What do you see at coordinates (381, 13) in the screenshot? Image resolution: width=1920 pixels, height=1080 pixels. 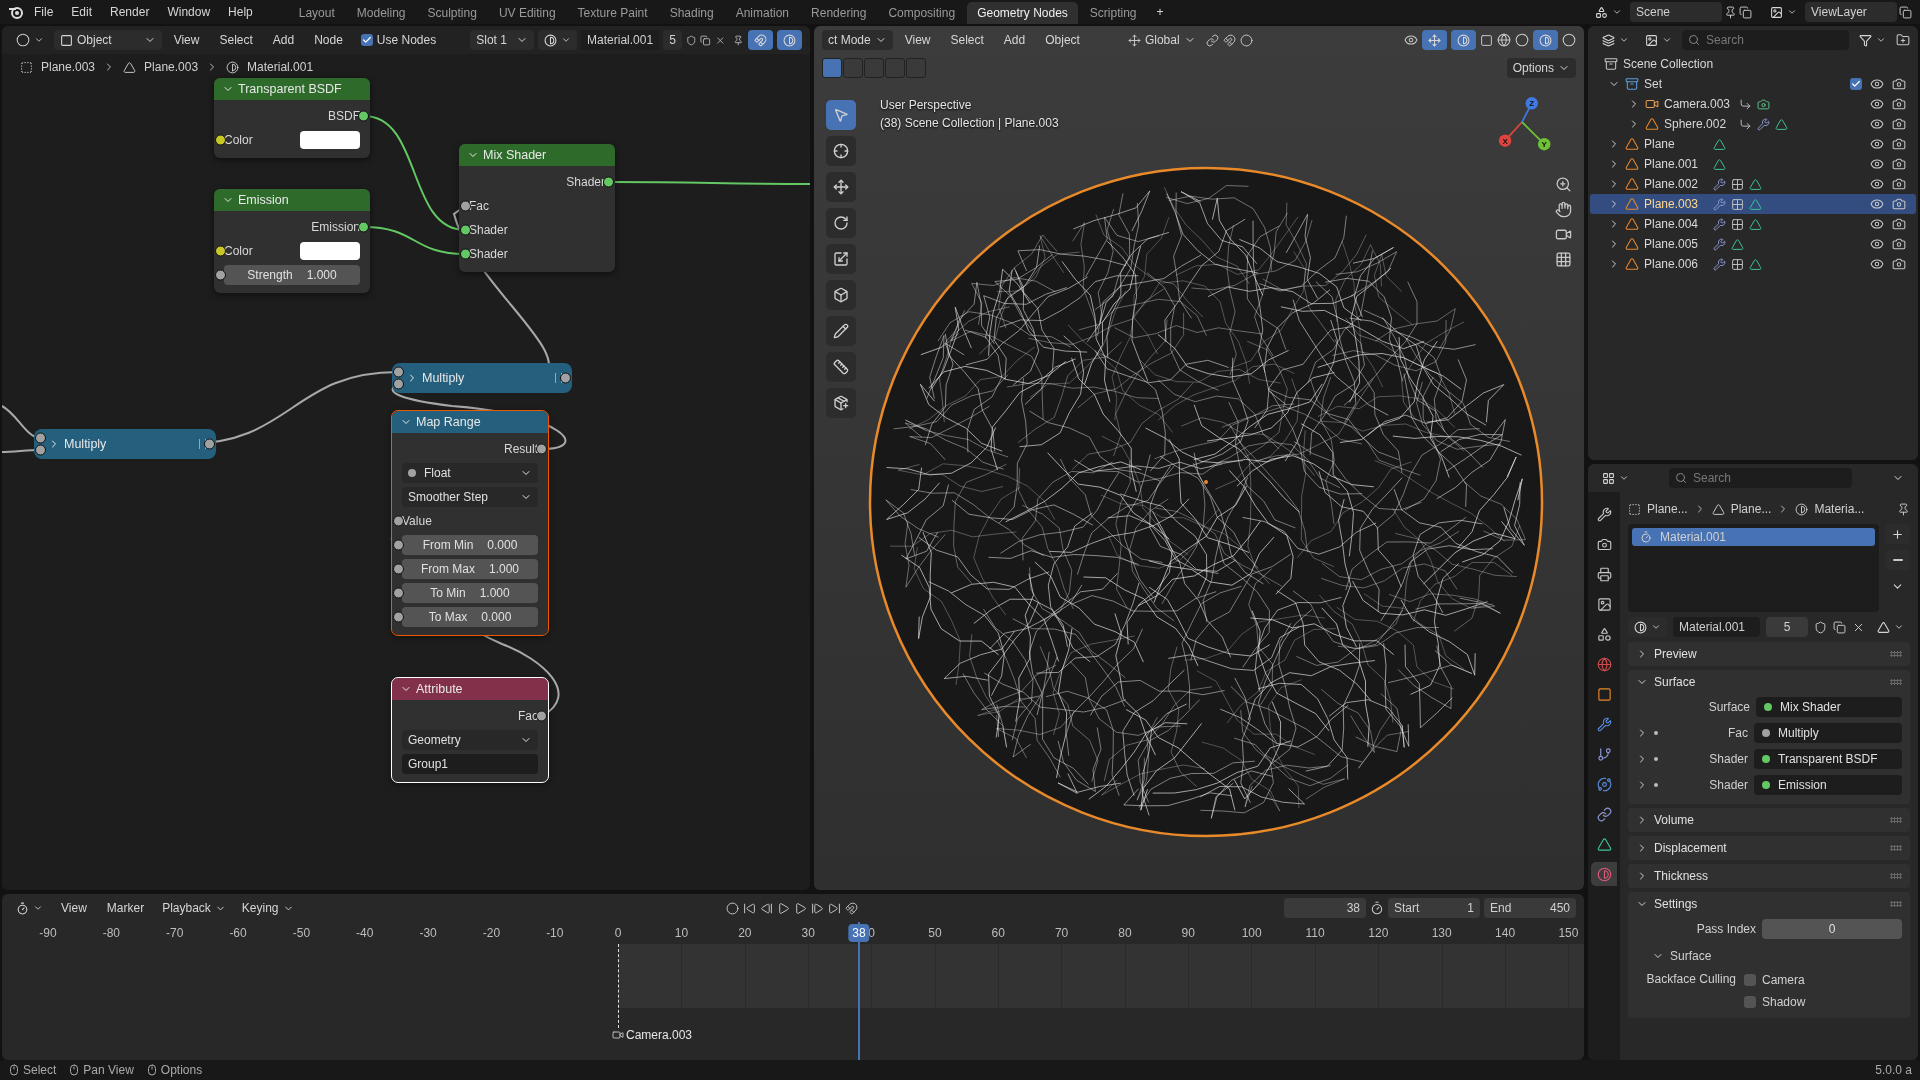 I see `workspace-tab: Modeling` at bounding box center [381, 13].